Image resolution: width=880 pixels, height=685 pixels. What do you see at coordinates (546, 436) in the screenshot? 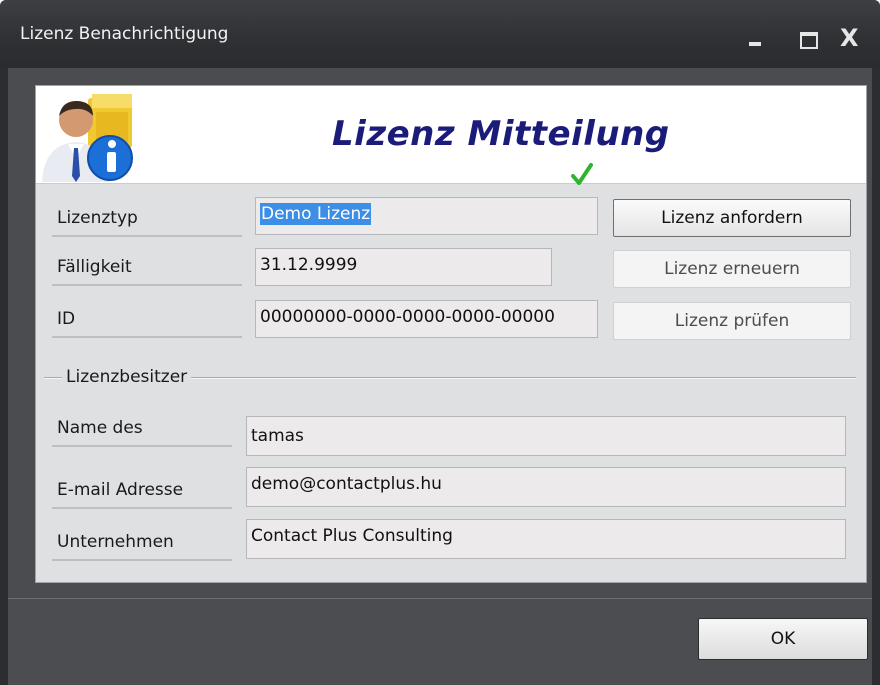
I see `owner-name-field: tamas` at bounding box center [546, 436].